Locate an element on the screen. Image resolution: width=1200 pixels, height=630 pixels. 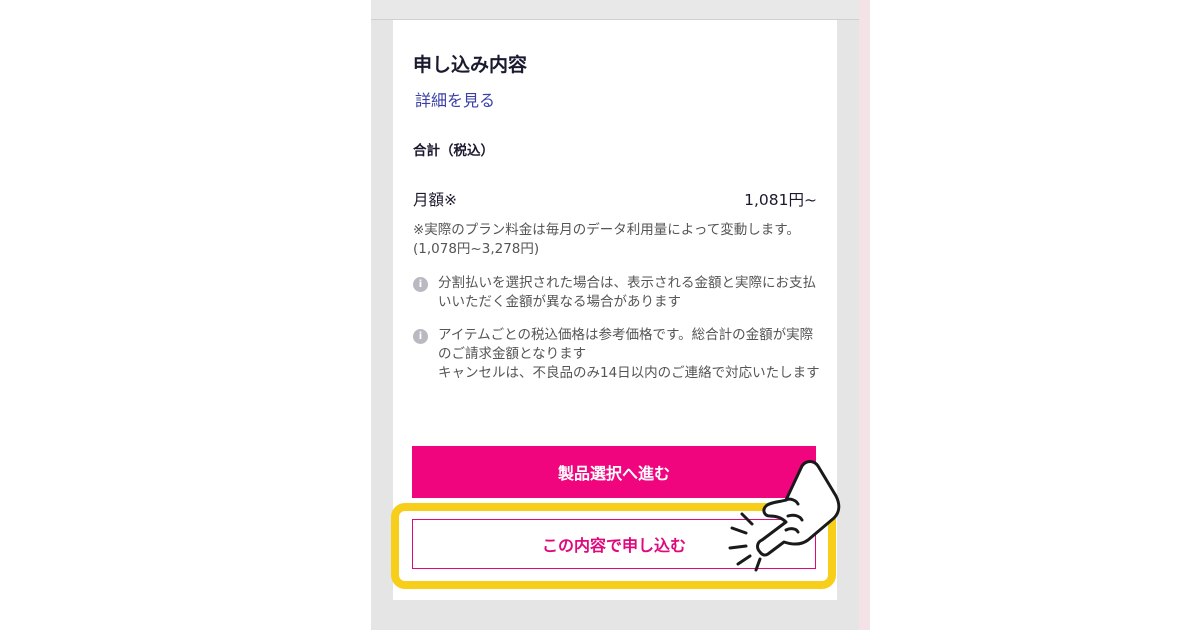
view-details-link: 詳細を見る is located at coordinates (455, 99).